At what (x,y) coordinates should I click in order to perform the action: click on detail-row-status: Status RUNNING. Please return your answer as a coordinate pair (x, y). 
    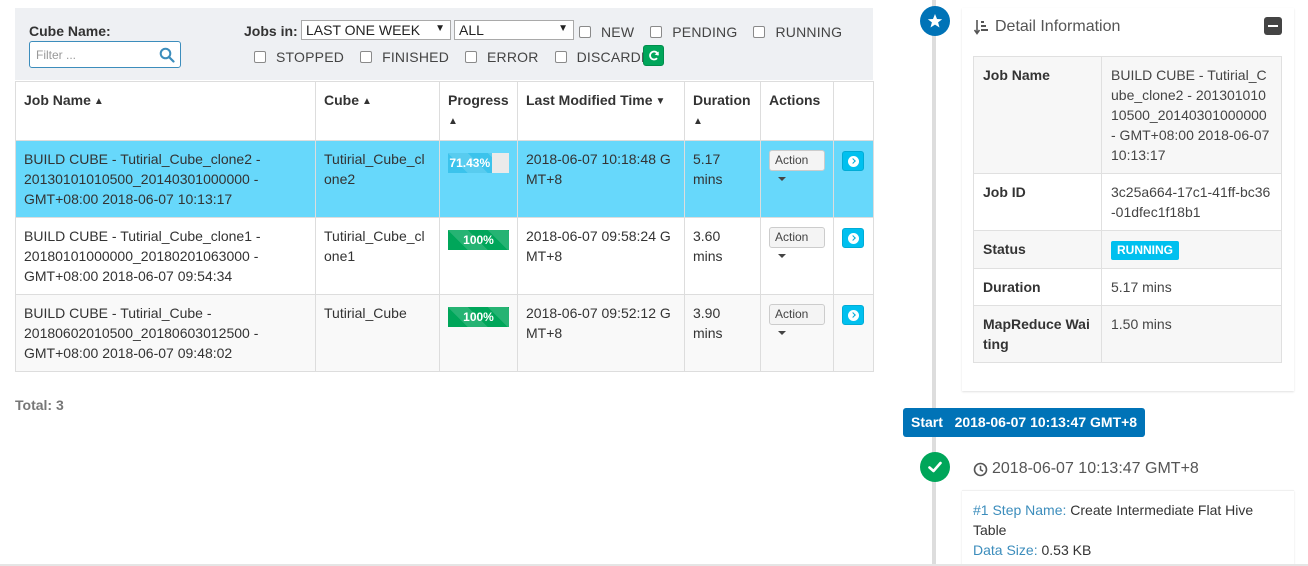
    Looking at the image, I should click on (1127, 249).